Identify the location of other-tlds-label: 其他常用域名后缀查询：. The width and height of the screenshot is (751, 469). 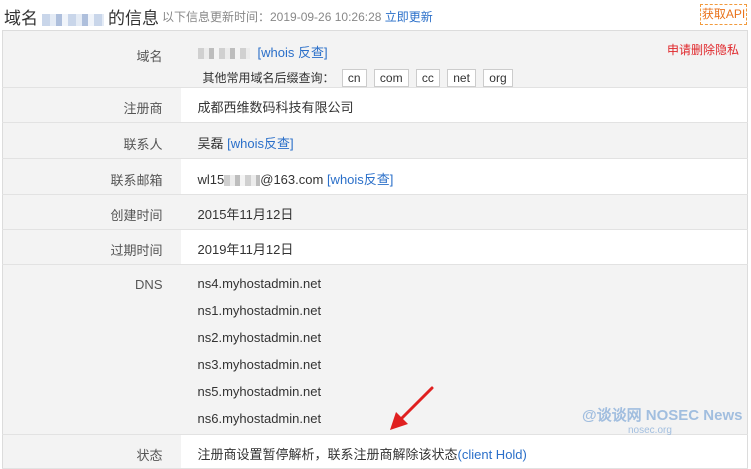
(268, 78).